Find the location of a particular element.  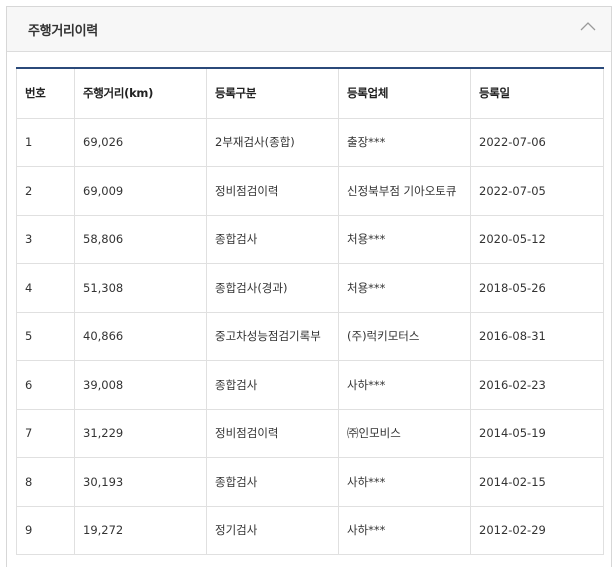

cell-date: 2020-05-12 is located at coordinates (537, 239).